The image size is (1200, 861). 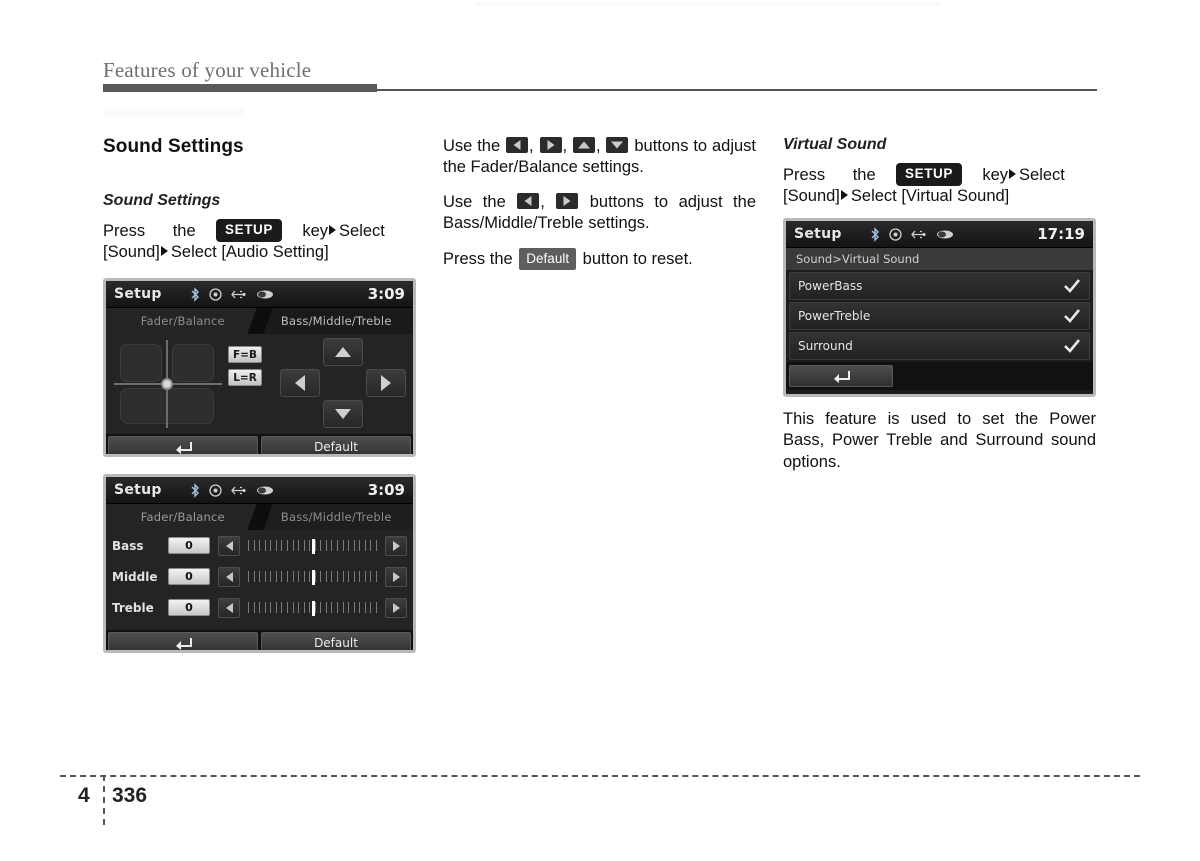 What do you see at coordinates (130, 795) in the screenshot?
I see `page-number: 336` at bounding box center [130, 795].